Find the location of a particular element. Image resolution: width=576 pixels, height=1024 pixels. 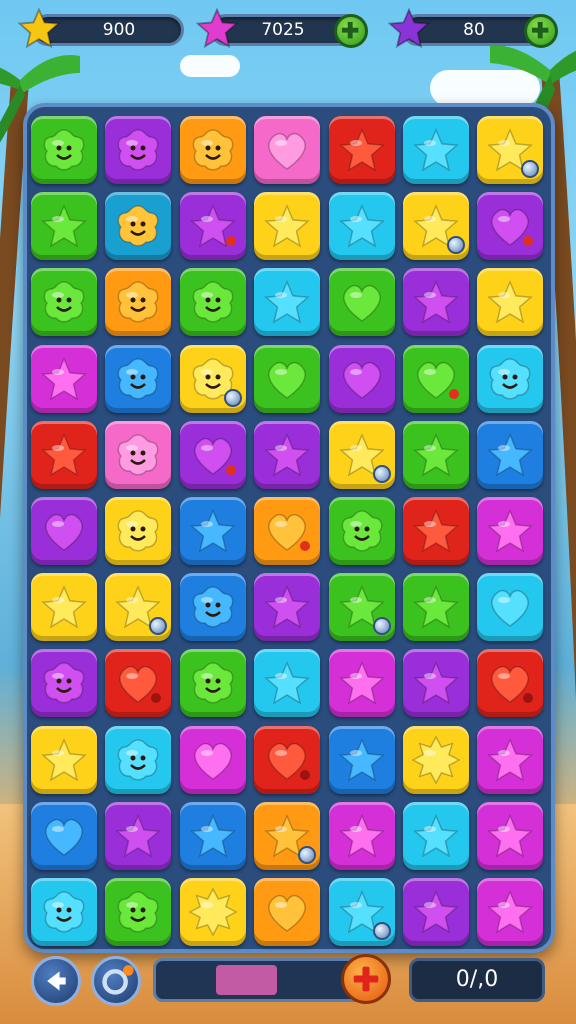

cloud is located at coordinates (210, 66).